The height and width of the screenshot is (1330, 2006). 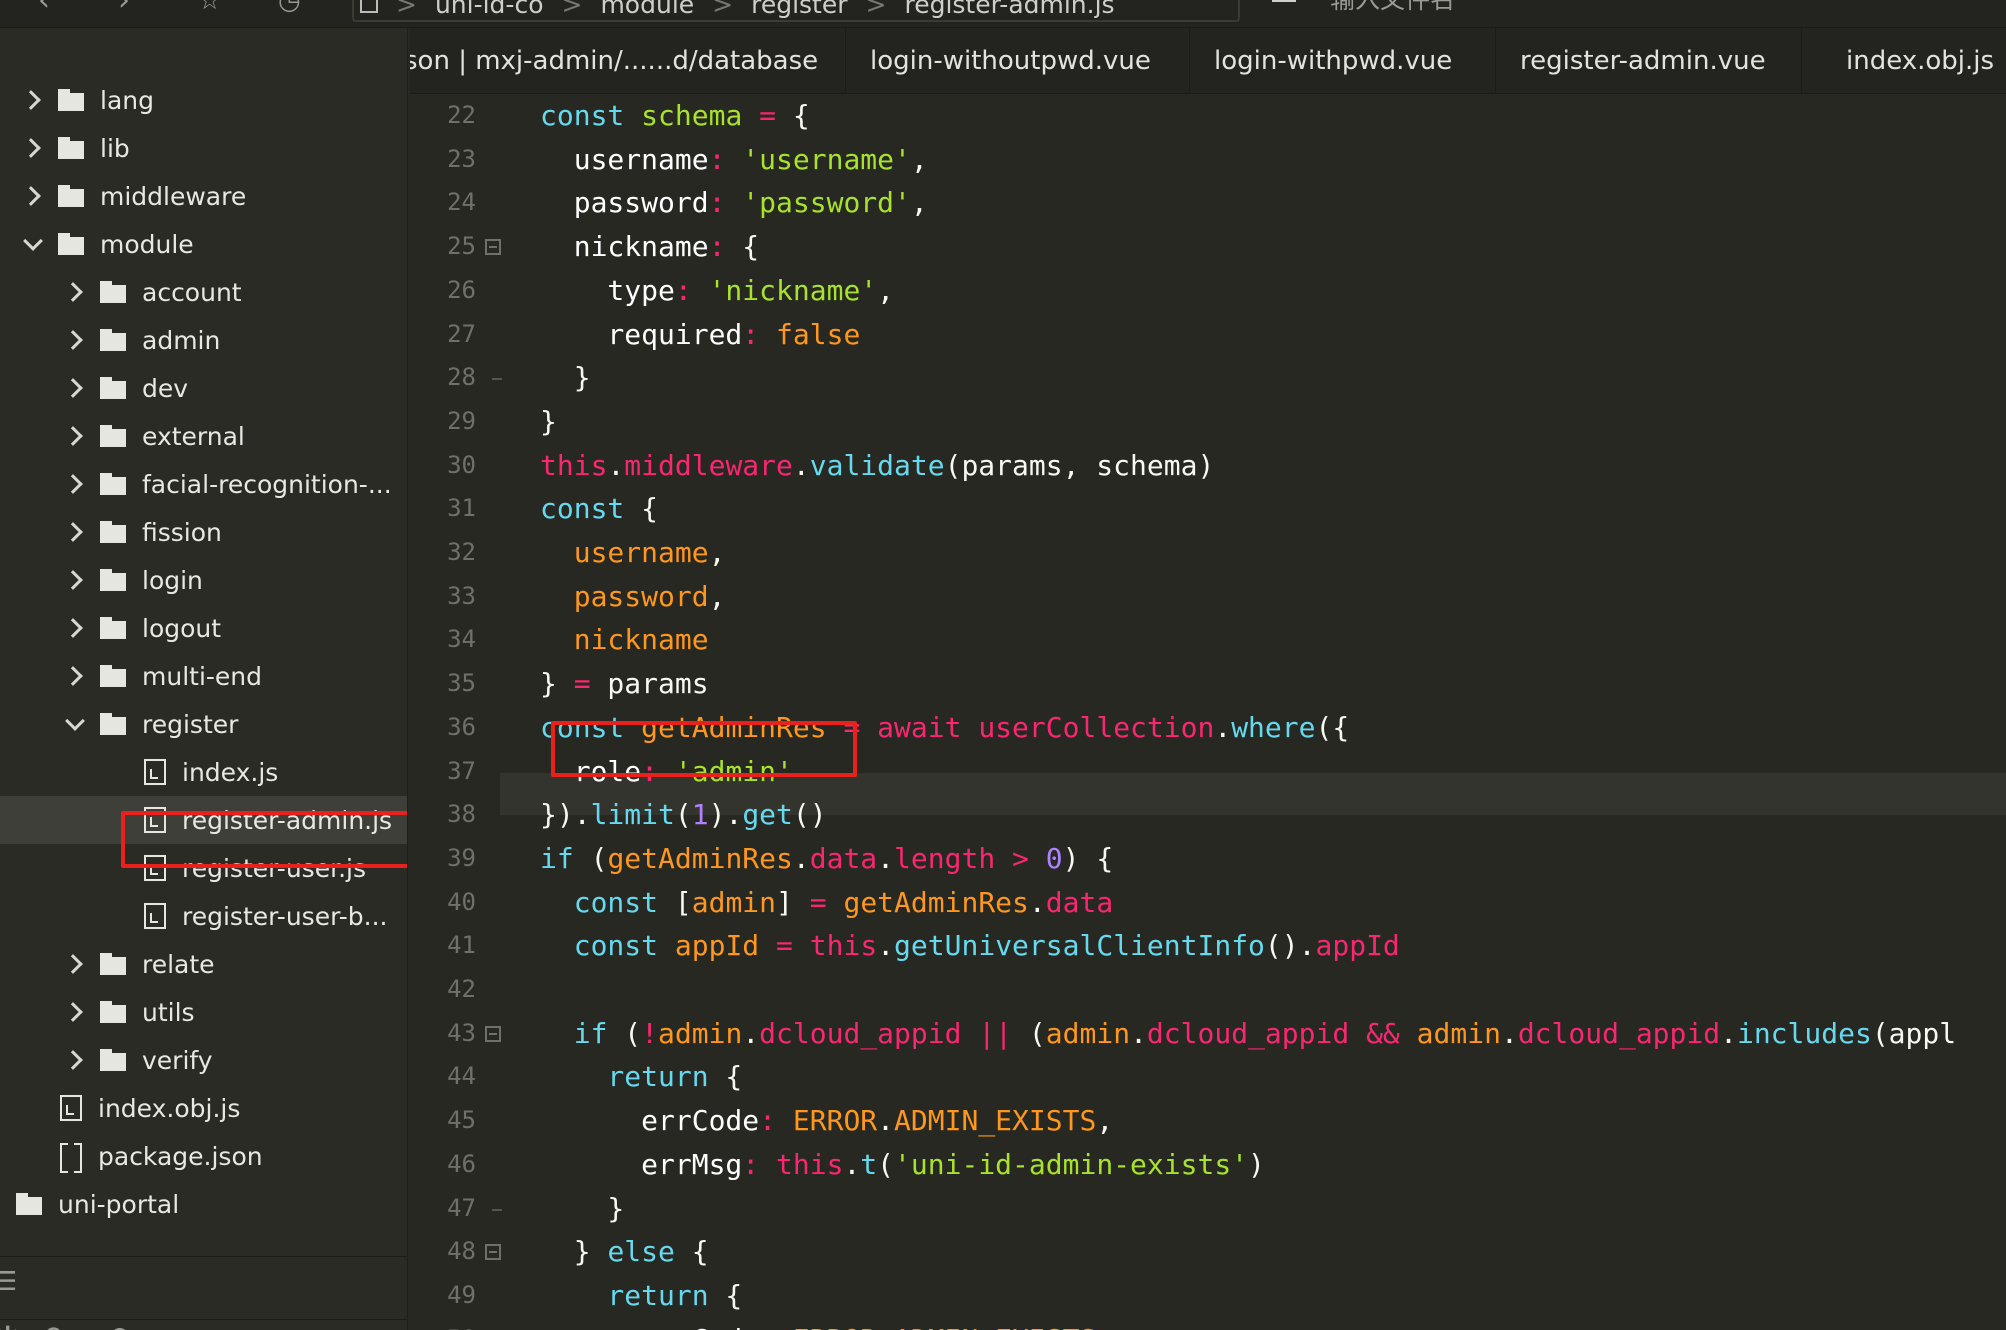 I want to click on code-line: password,, so click(x=633, y=597).